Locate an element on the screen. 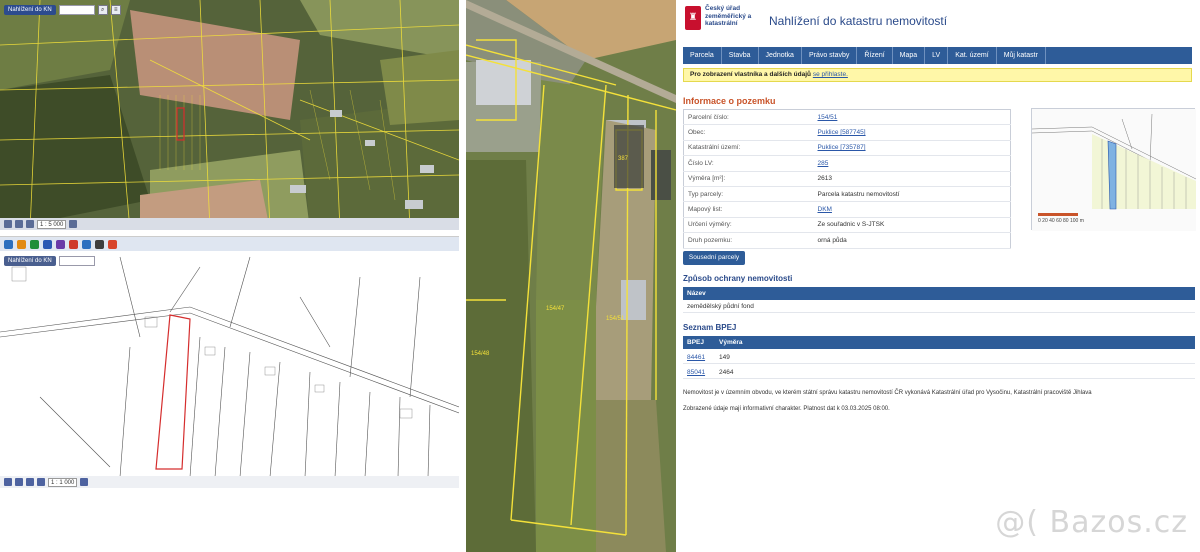 The image size is (1200, 552). map-statusbar: 1 : 1 000 is located at coordinates (229, 482).